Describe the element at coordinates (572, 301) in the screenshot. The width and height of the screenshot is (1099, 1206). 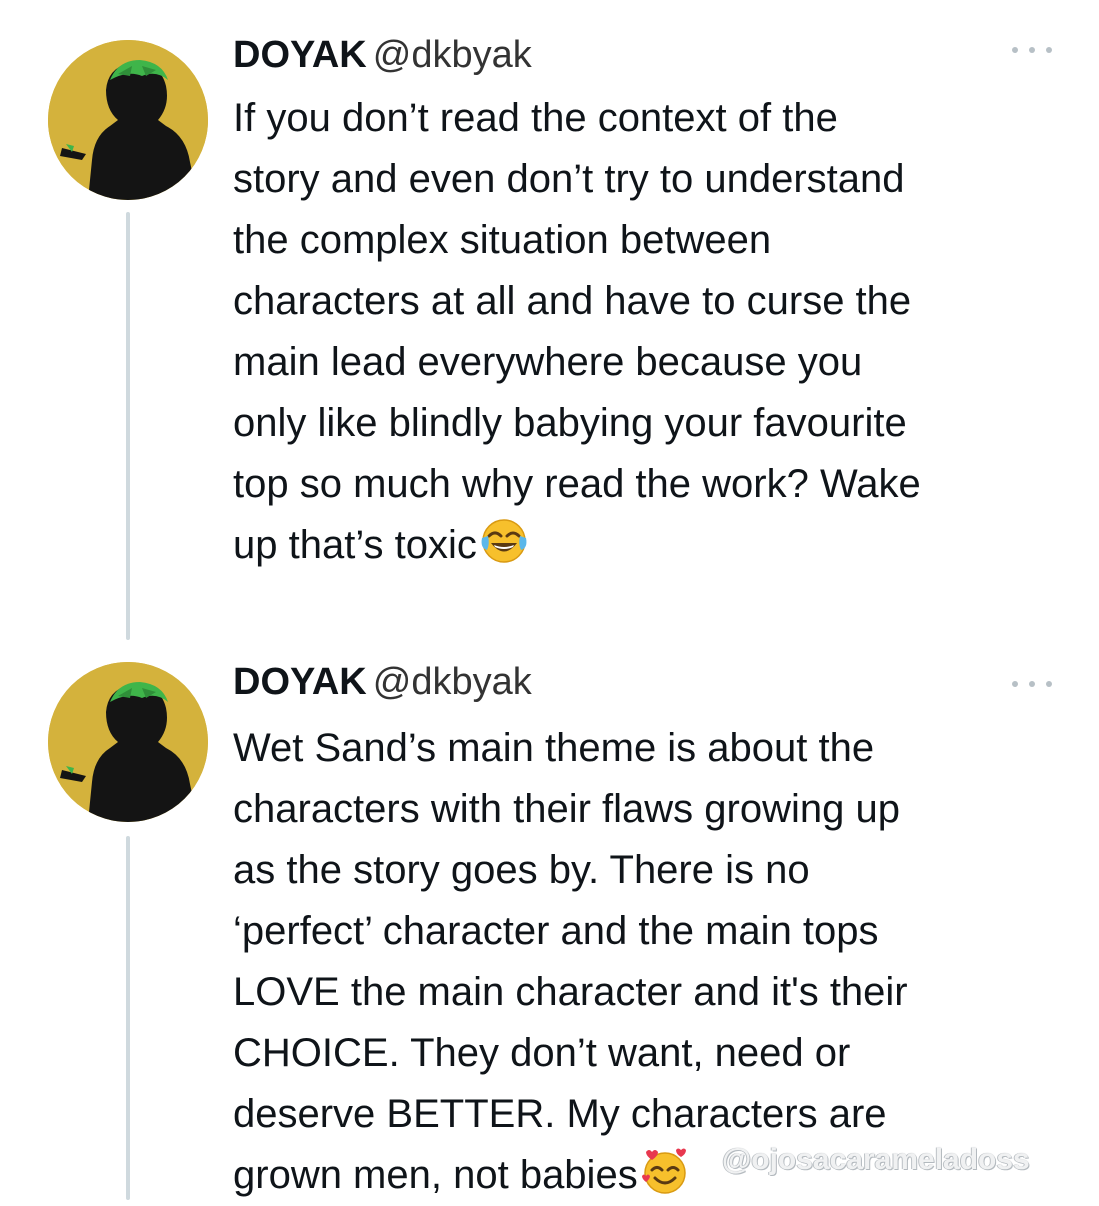
I see `tweet-text-line: characters at all and have to curse the` at that location.